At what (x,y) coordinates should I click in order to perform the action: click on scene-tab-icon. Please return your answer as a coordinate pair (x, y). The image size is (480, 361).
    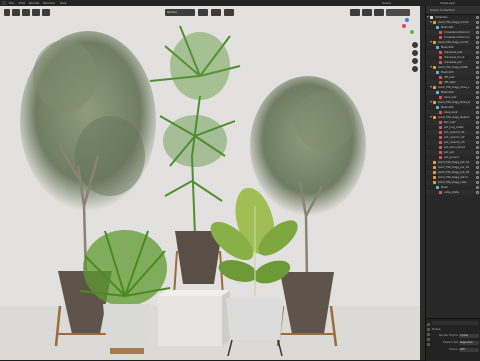
    Looking at the image, I should click on (428, 339).